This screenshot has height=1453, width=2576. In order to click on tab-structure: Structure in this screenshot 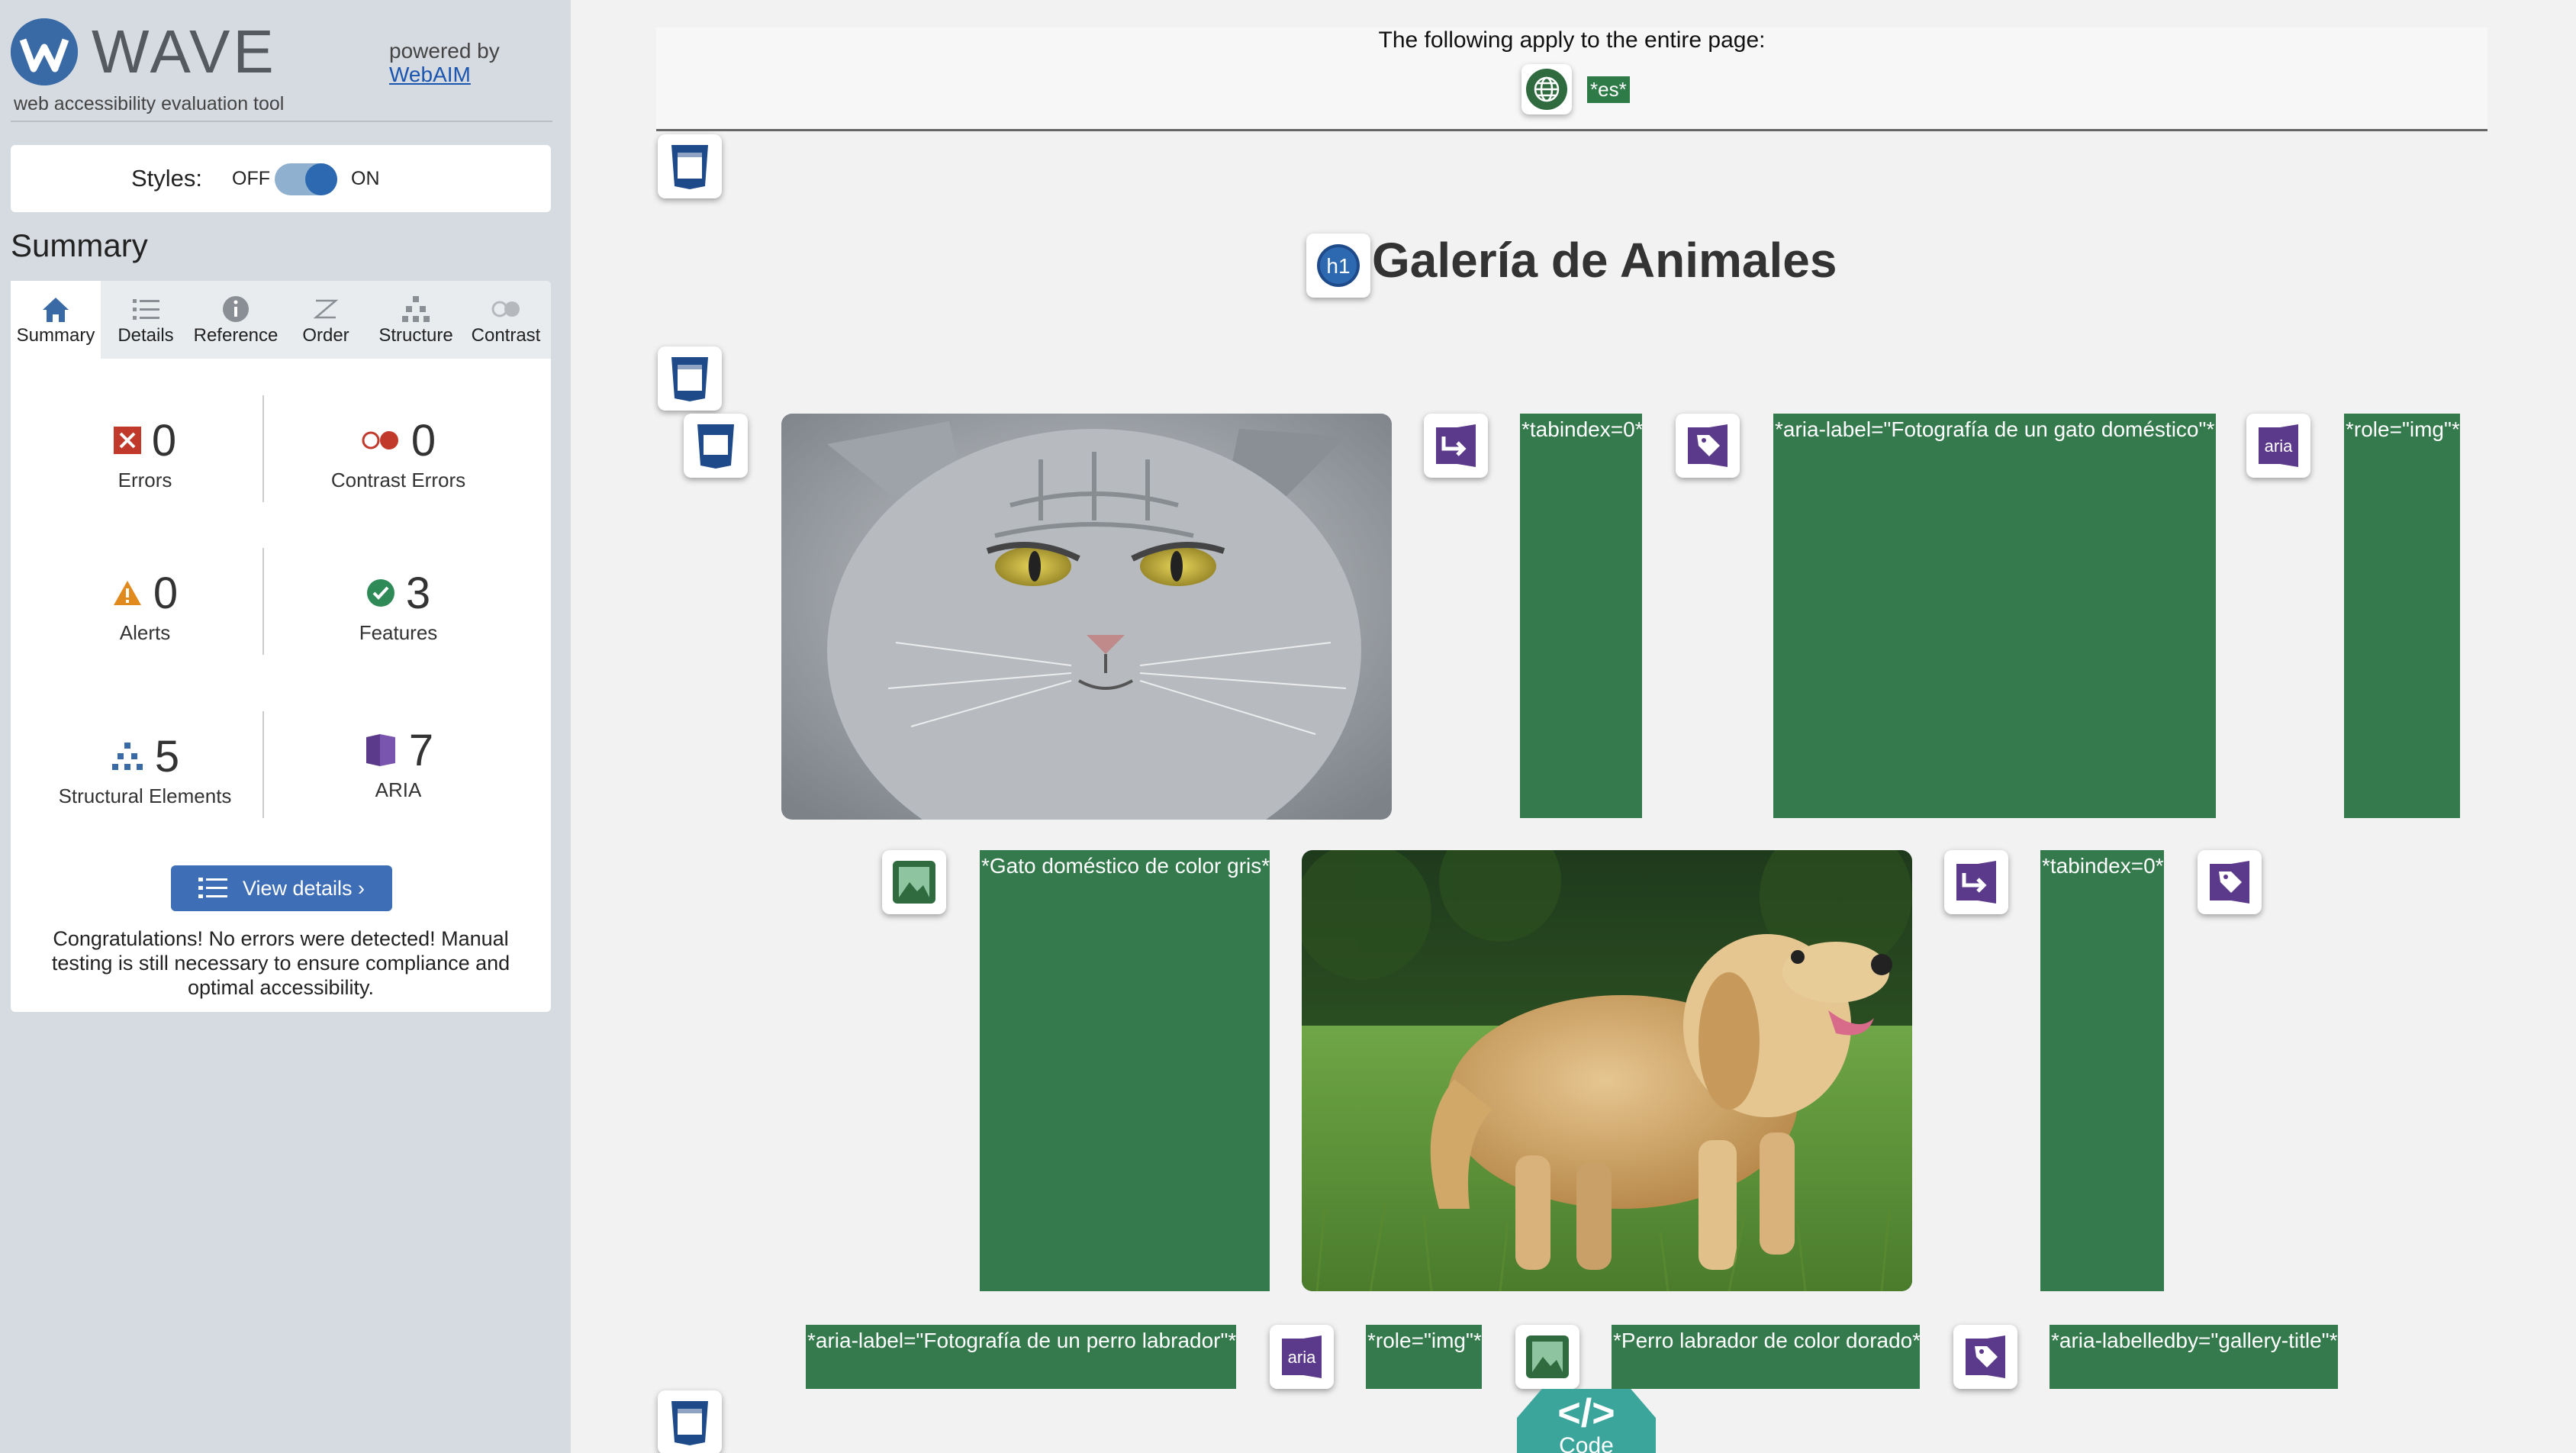, I will do `click(416, 320)`.